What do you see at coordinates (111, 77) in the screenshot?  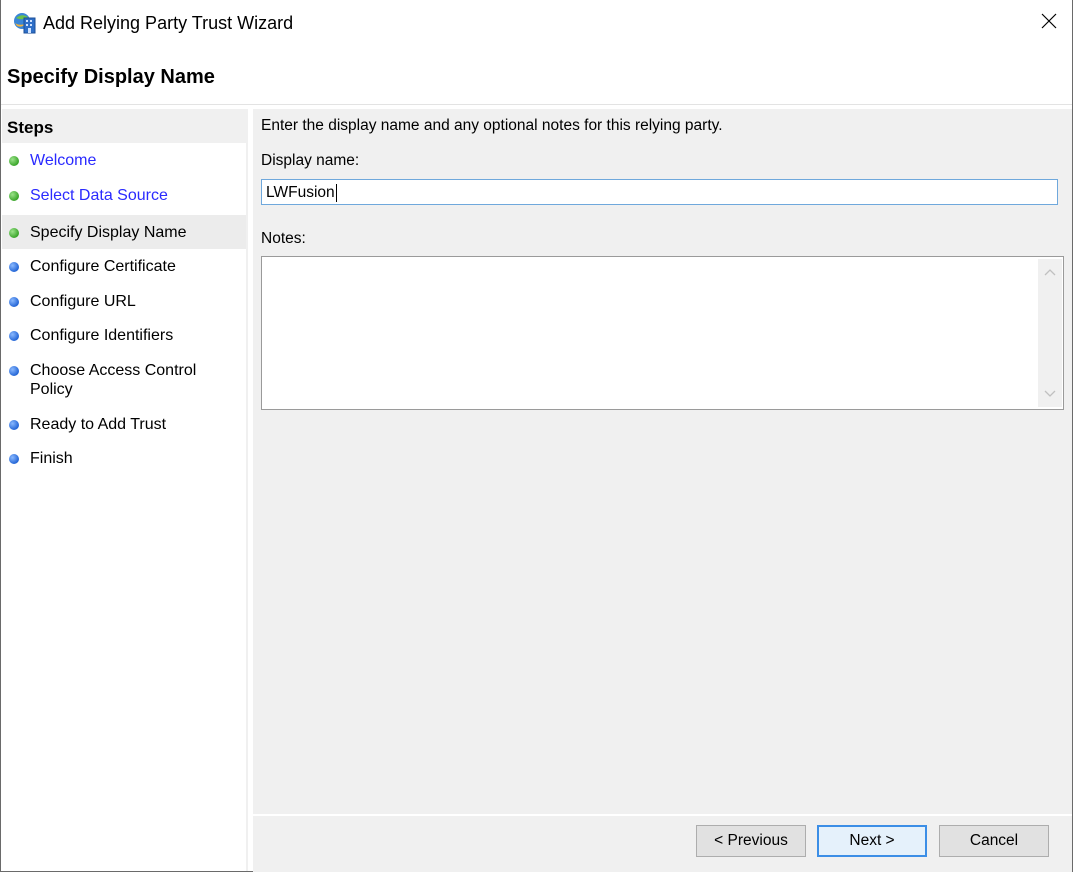 I see `page-title: Specify Display Name` at bounding box center [111, 77].